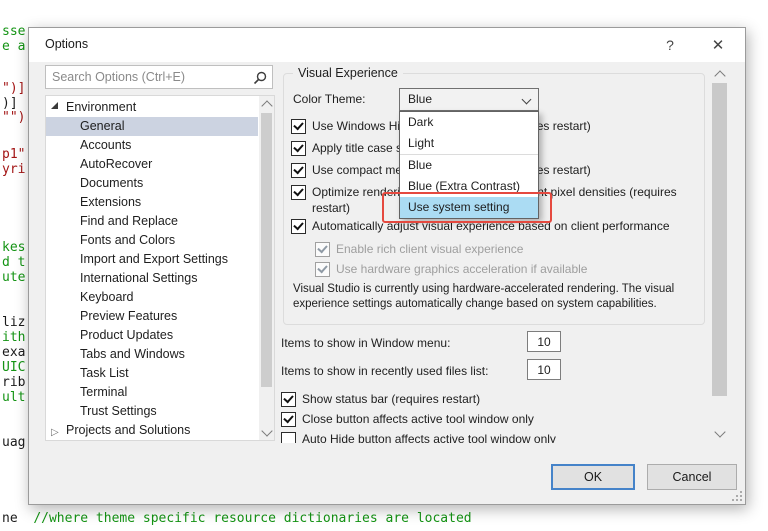  What do you see at coordinates (469, 165) in the screenshot?
I see `dropdown-item-blue: Blue` at bounding box center [469, 165].